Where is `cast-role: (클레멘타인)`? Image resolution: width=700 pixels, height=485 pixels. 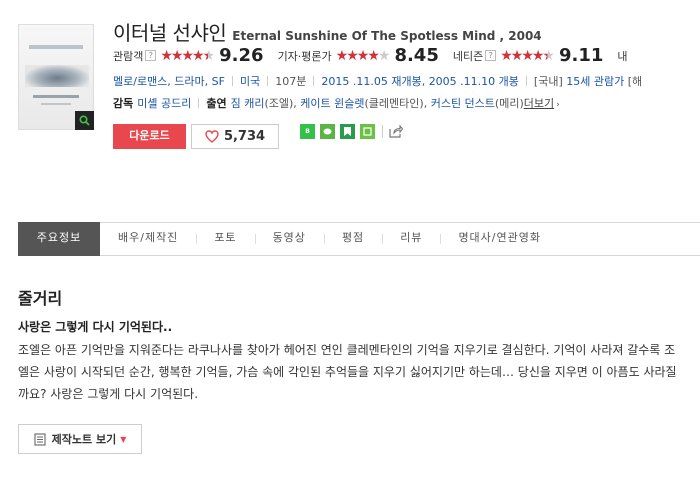
cast-role: (클레멘타인) is located at coordinates (394, 103).